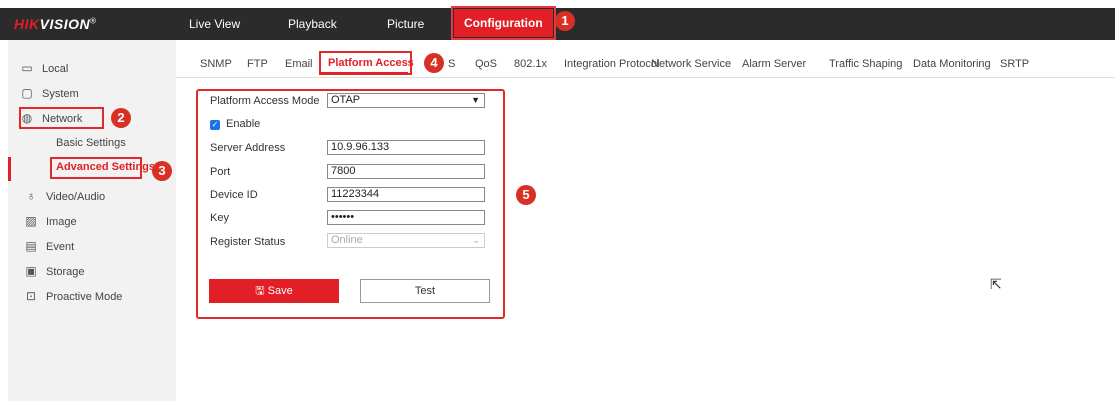  What do you see at coordinates (31, 296) in the screenshot?
I see `proactive-mode-icon: ⊡` at bounding box center [31, 296].